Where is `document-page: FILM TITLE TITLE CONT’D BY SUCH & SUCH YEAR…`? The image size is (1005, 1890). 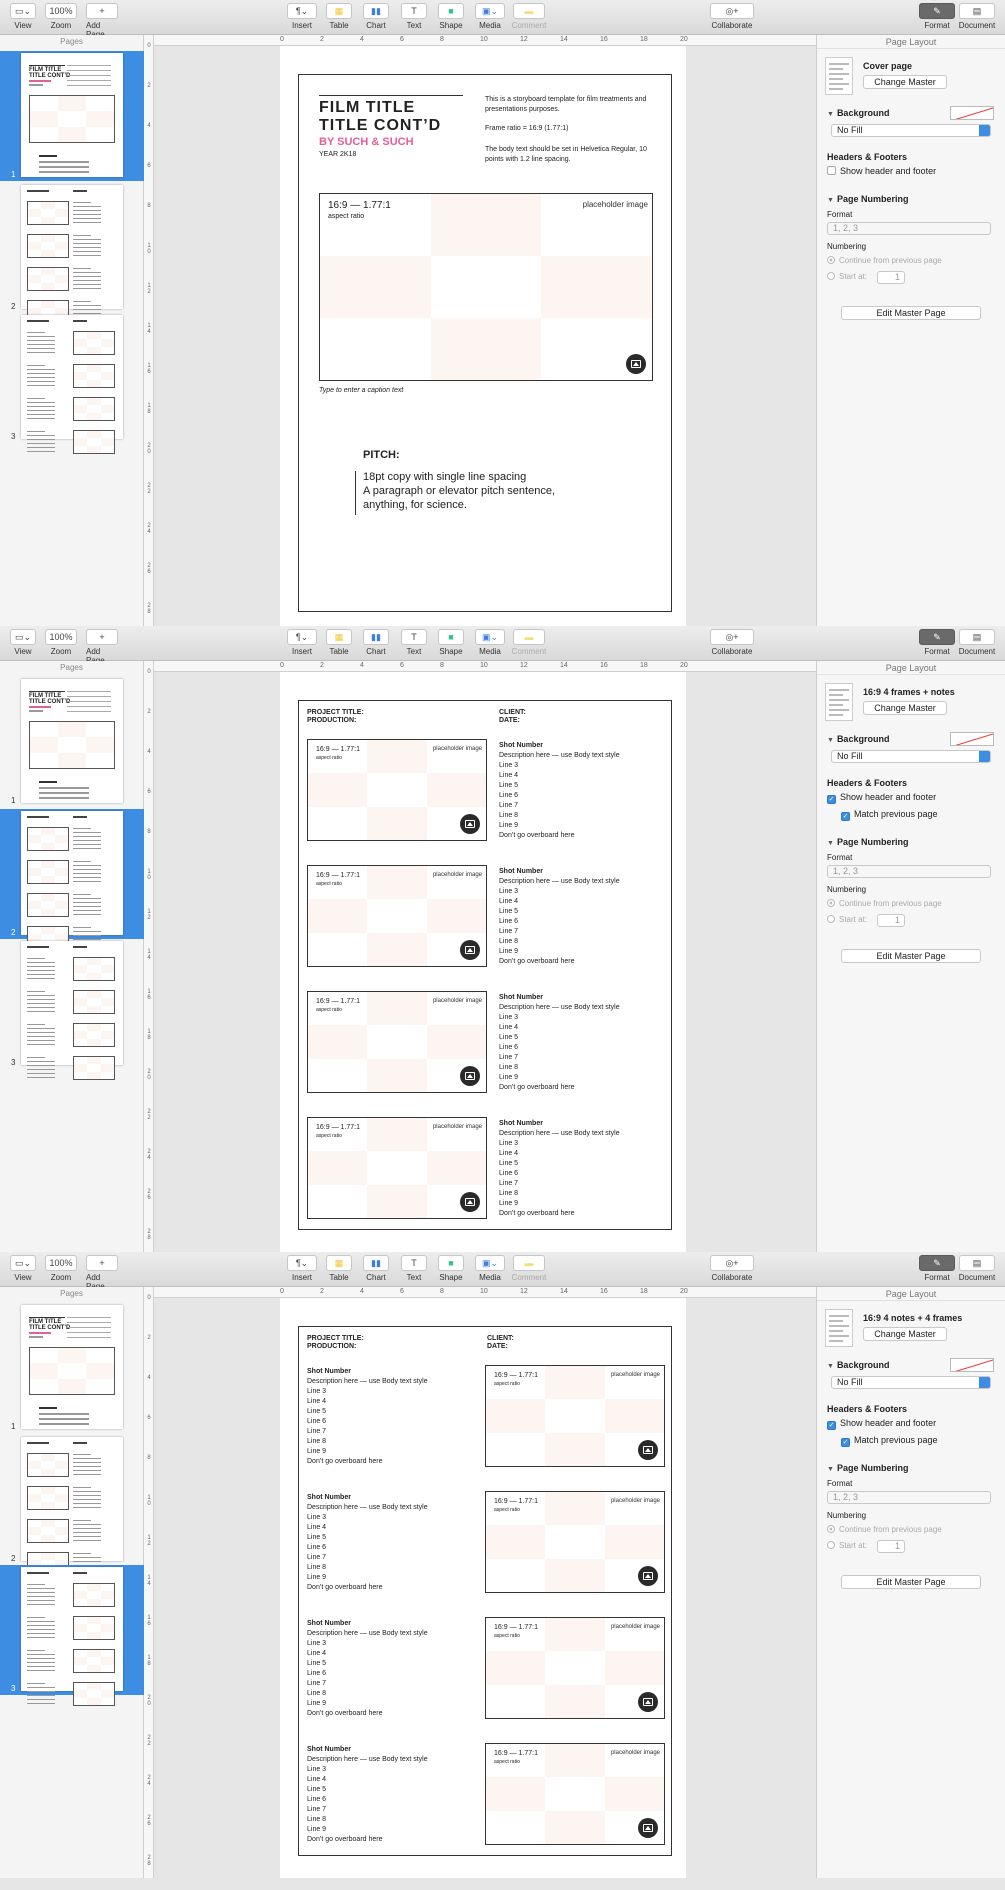
document-page: FILM TITLE TITLE CONT’D BY SUCH & SUCH YEAR… is located at coordinates (483, 336).